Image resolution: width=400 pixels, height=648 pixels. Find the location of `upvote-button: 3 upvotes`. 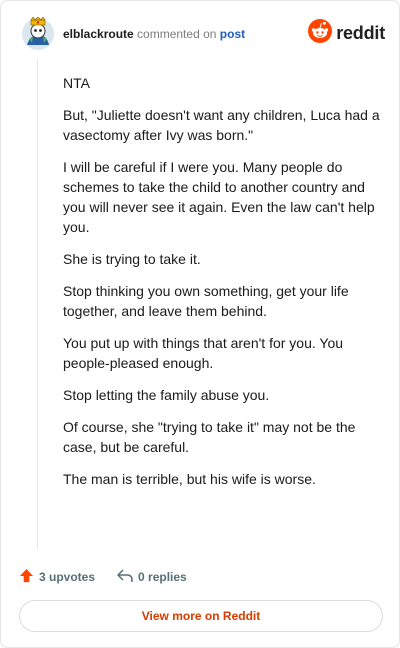

upvote-button: 3 upvotes is located at coordinates (57, 577).